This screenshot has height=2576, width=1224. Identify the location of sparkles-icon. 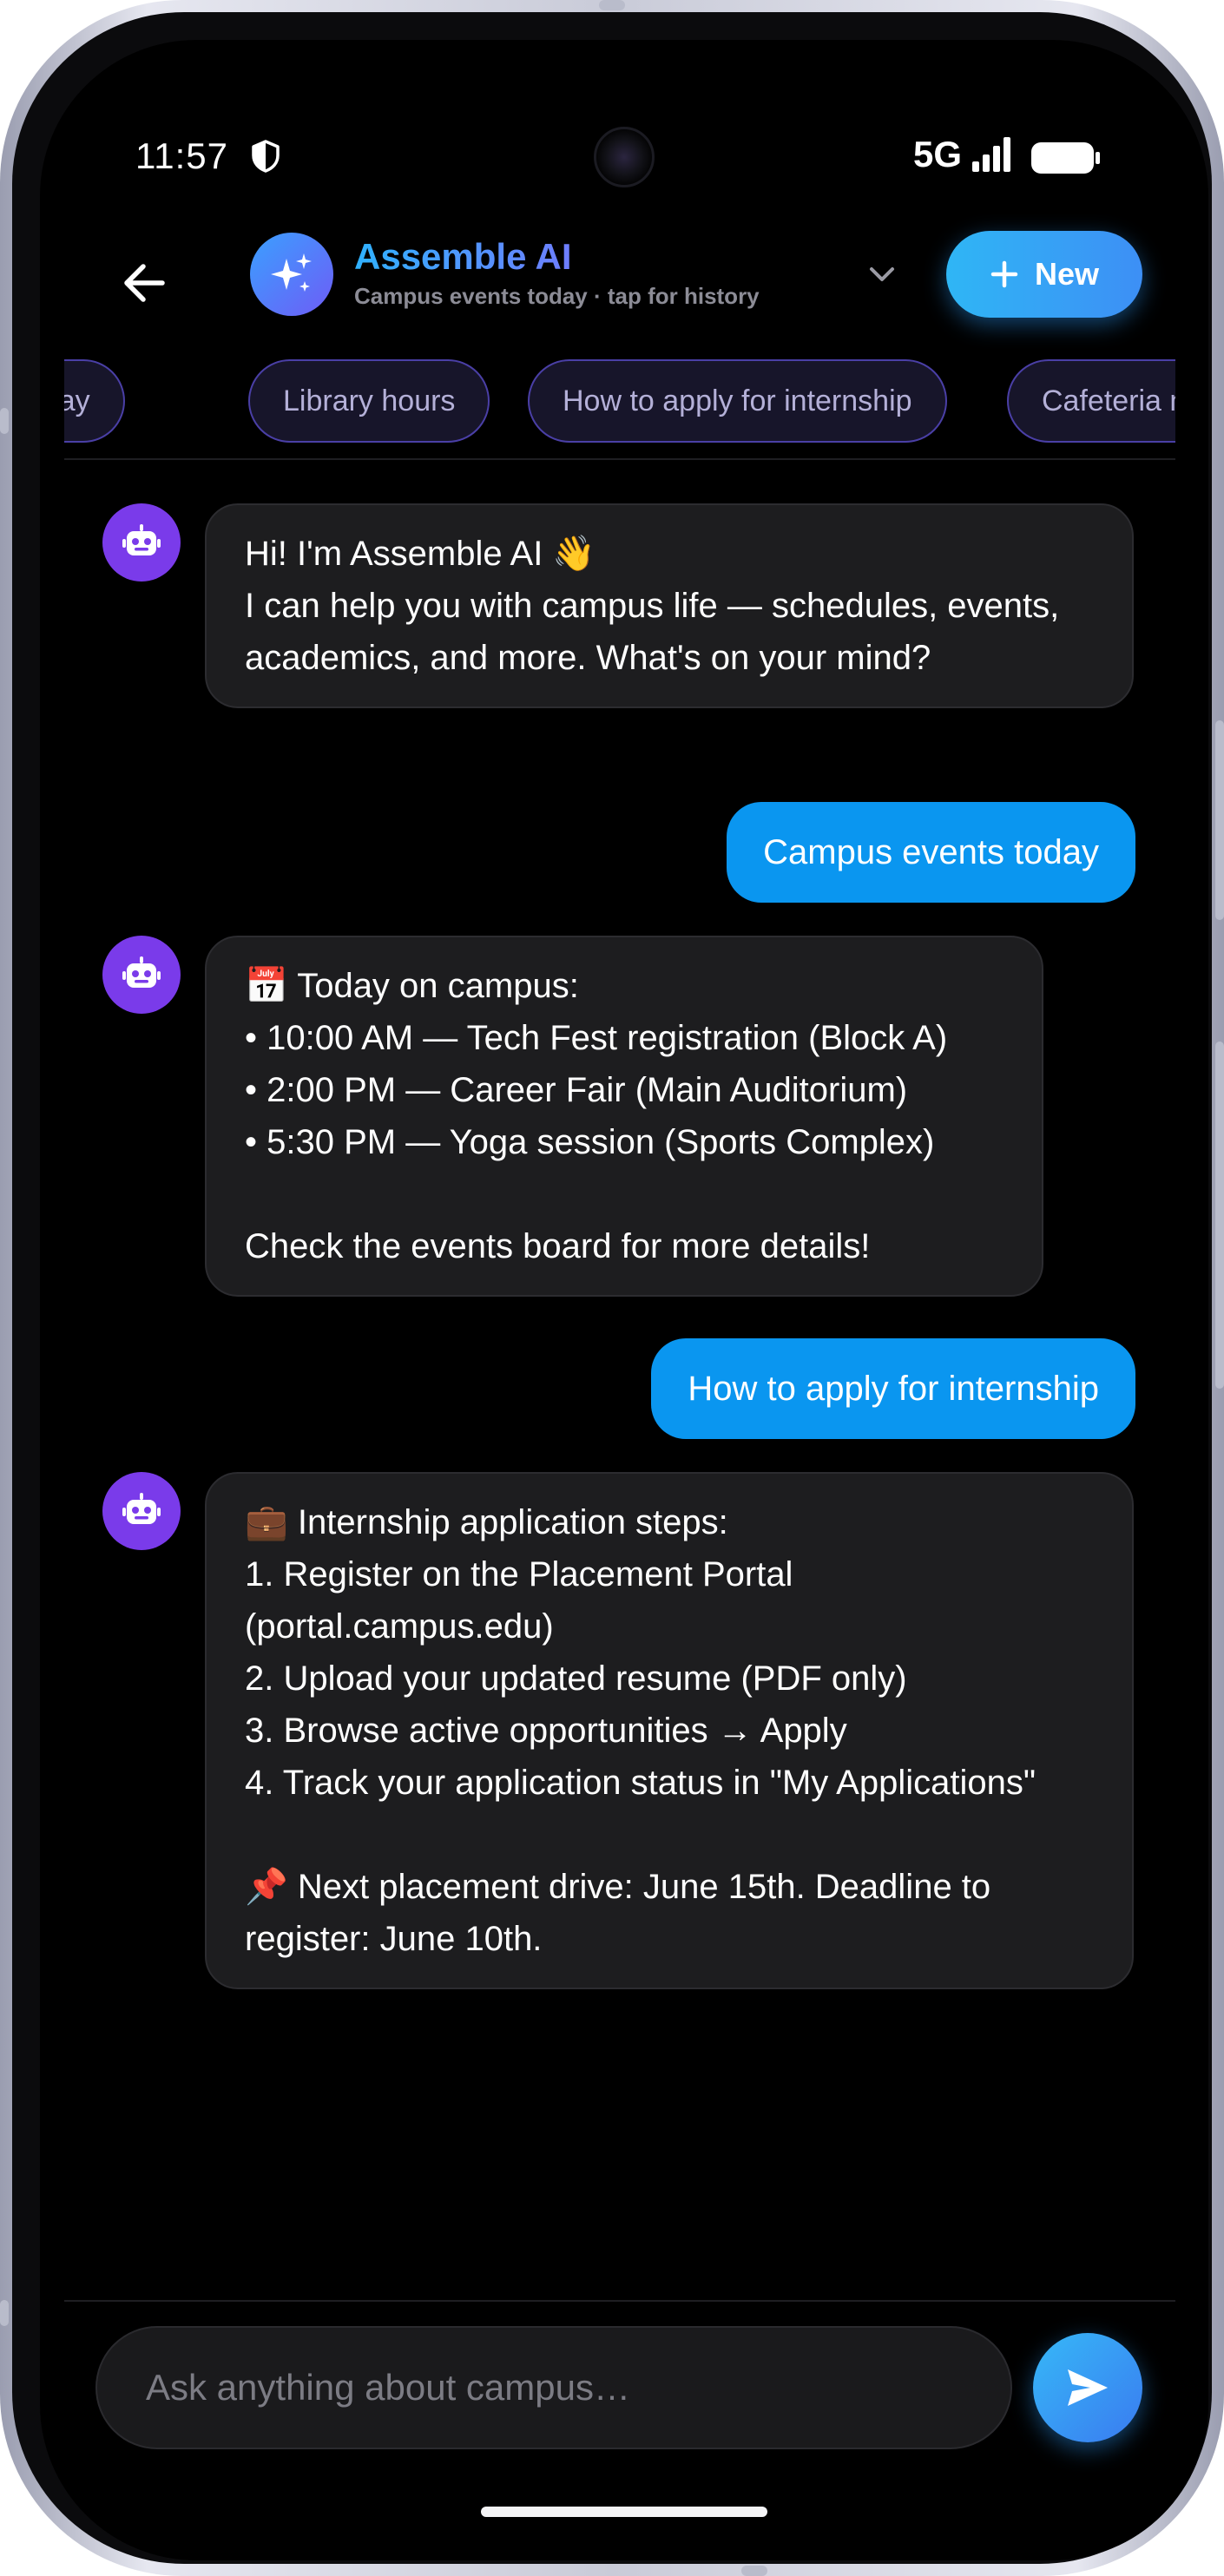
(291, 272).